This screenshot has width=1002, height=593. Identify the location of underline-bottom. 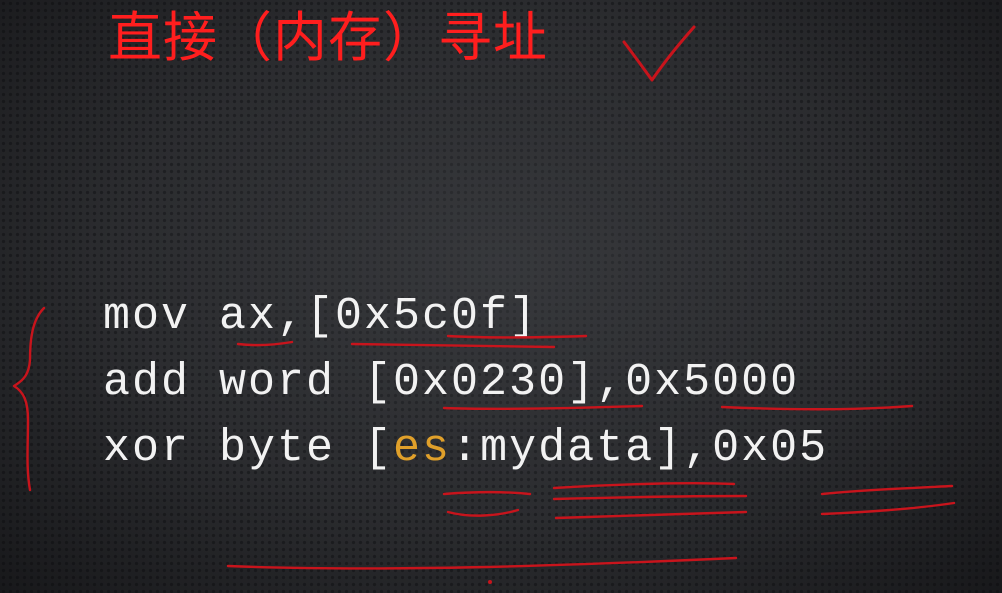
(482, 563).